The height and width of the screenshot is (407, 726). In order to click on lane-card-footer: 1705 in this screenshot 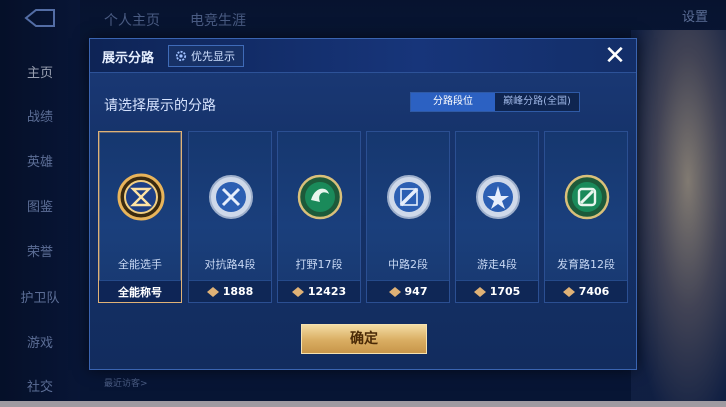, I will do `click(497, 291)`.